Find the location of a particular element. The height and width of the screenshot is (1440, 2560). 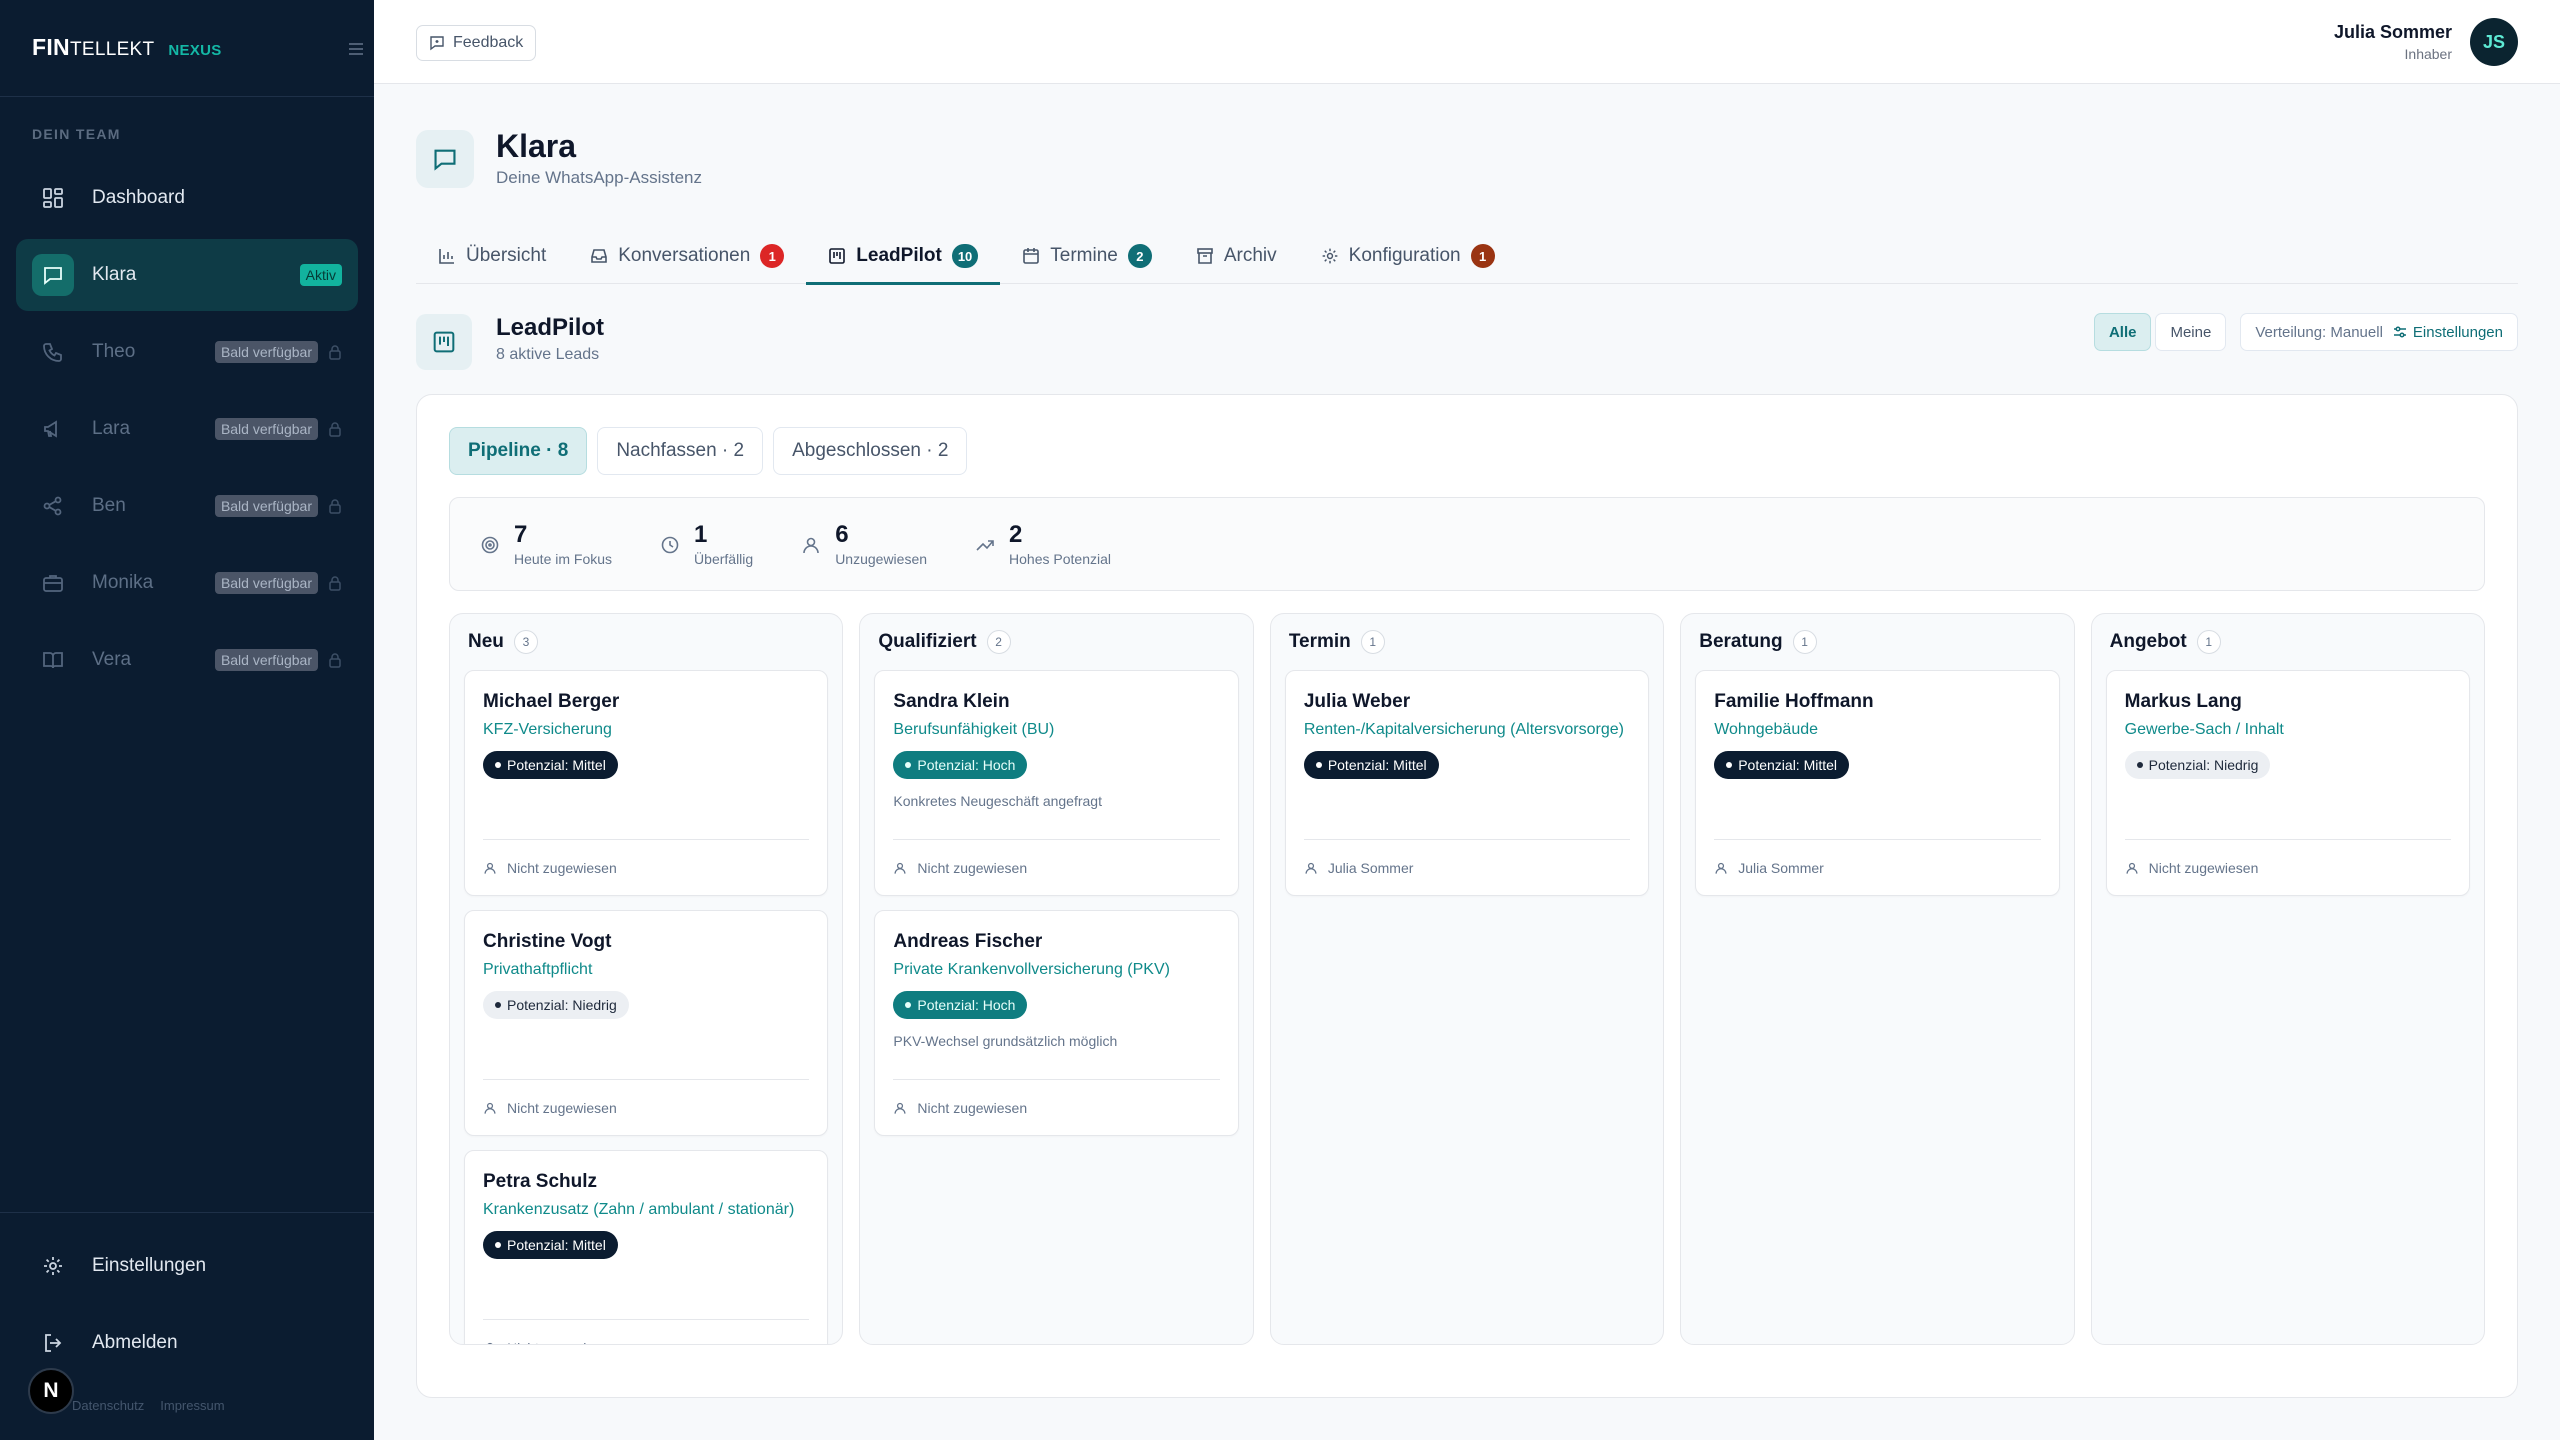

sidebar-item-dashboard: Dashboard is located at coordinates (187, 198).